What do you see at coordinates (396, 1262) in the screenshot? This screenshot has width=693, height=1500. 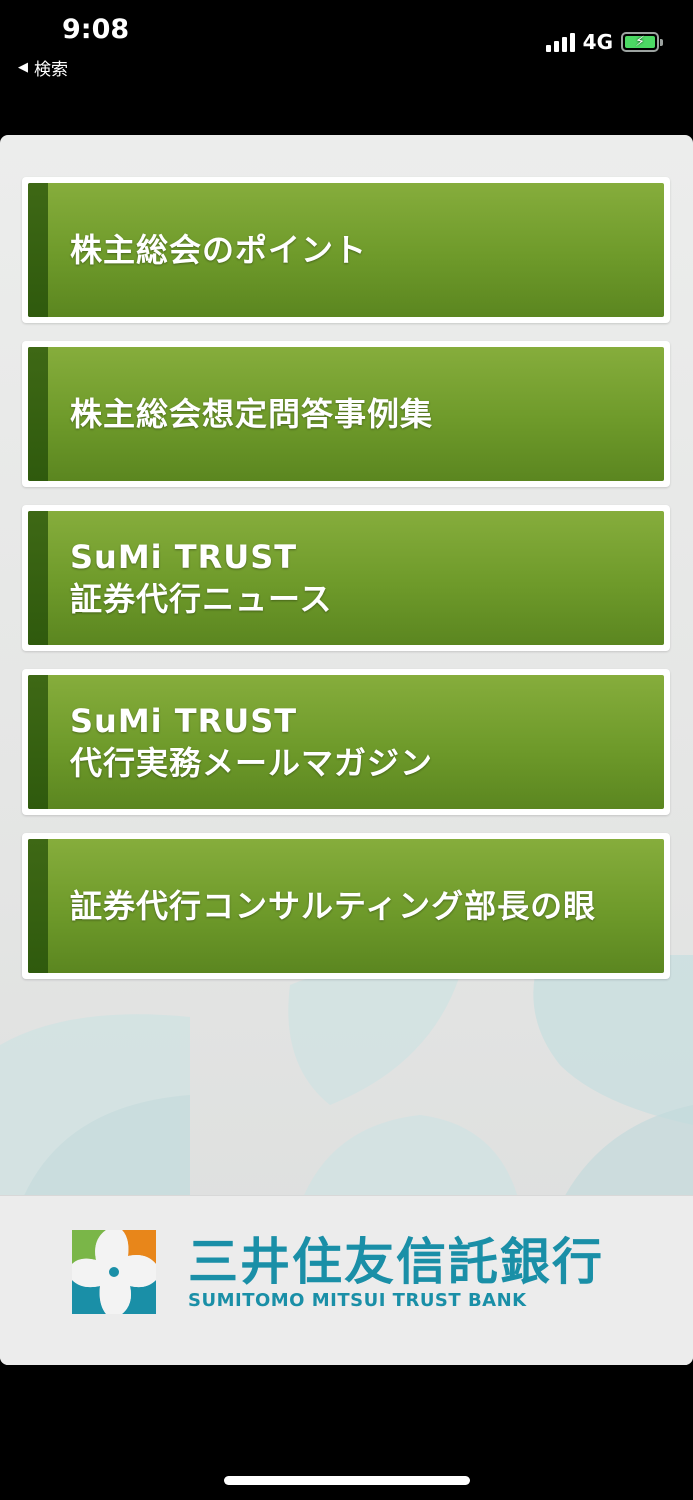 I see `bank-name-japanese: 三井住友信託銀行` at bounding box center [396, 1262].